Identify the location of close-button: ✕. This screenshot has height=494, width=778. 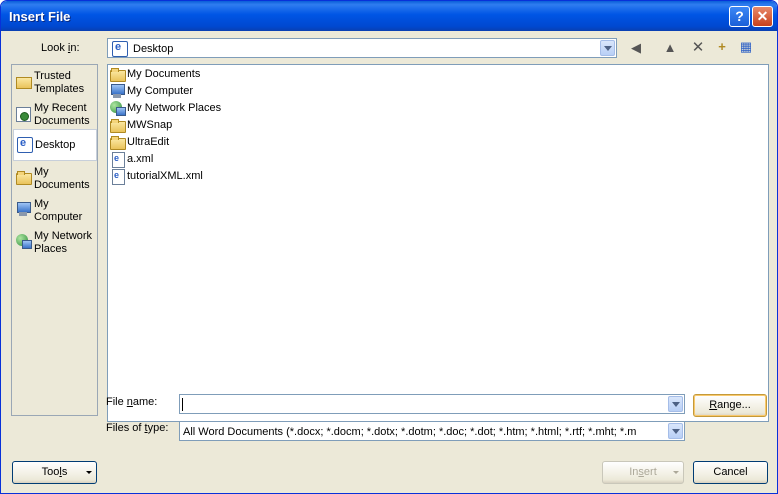
(762, 16).